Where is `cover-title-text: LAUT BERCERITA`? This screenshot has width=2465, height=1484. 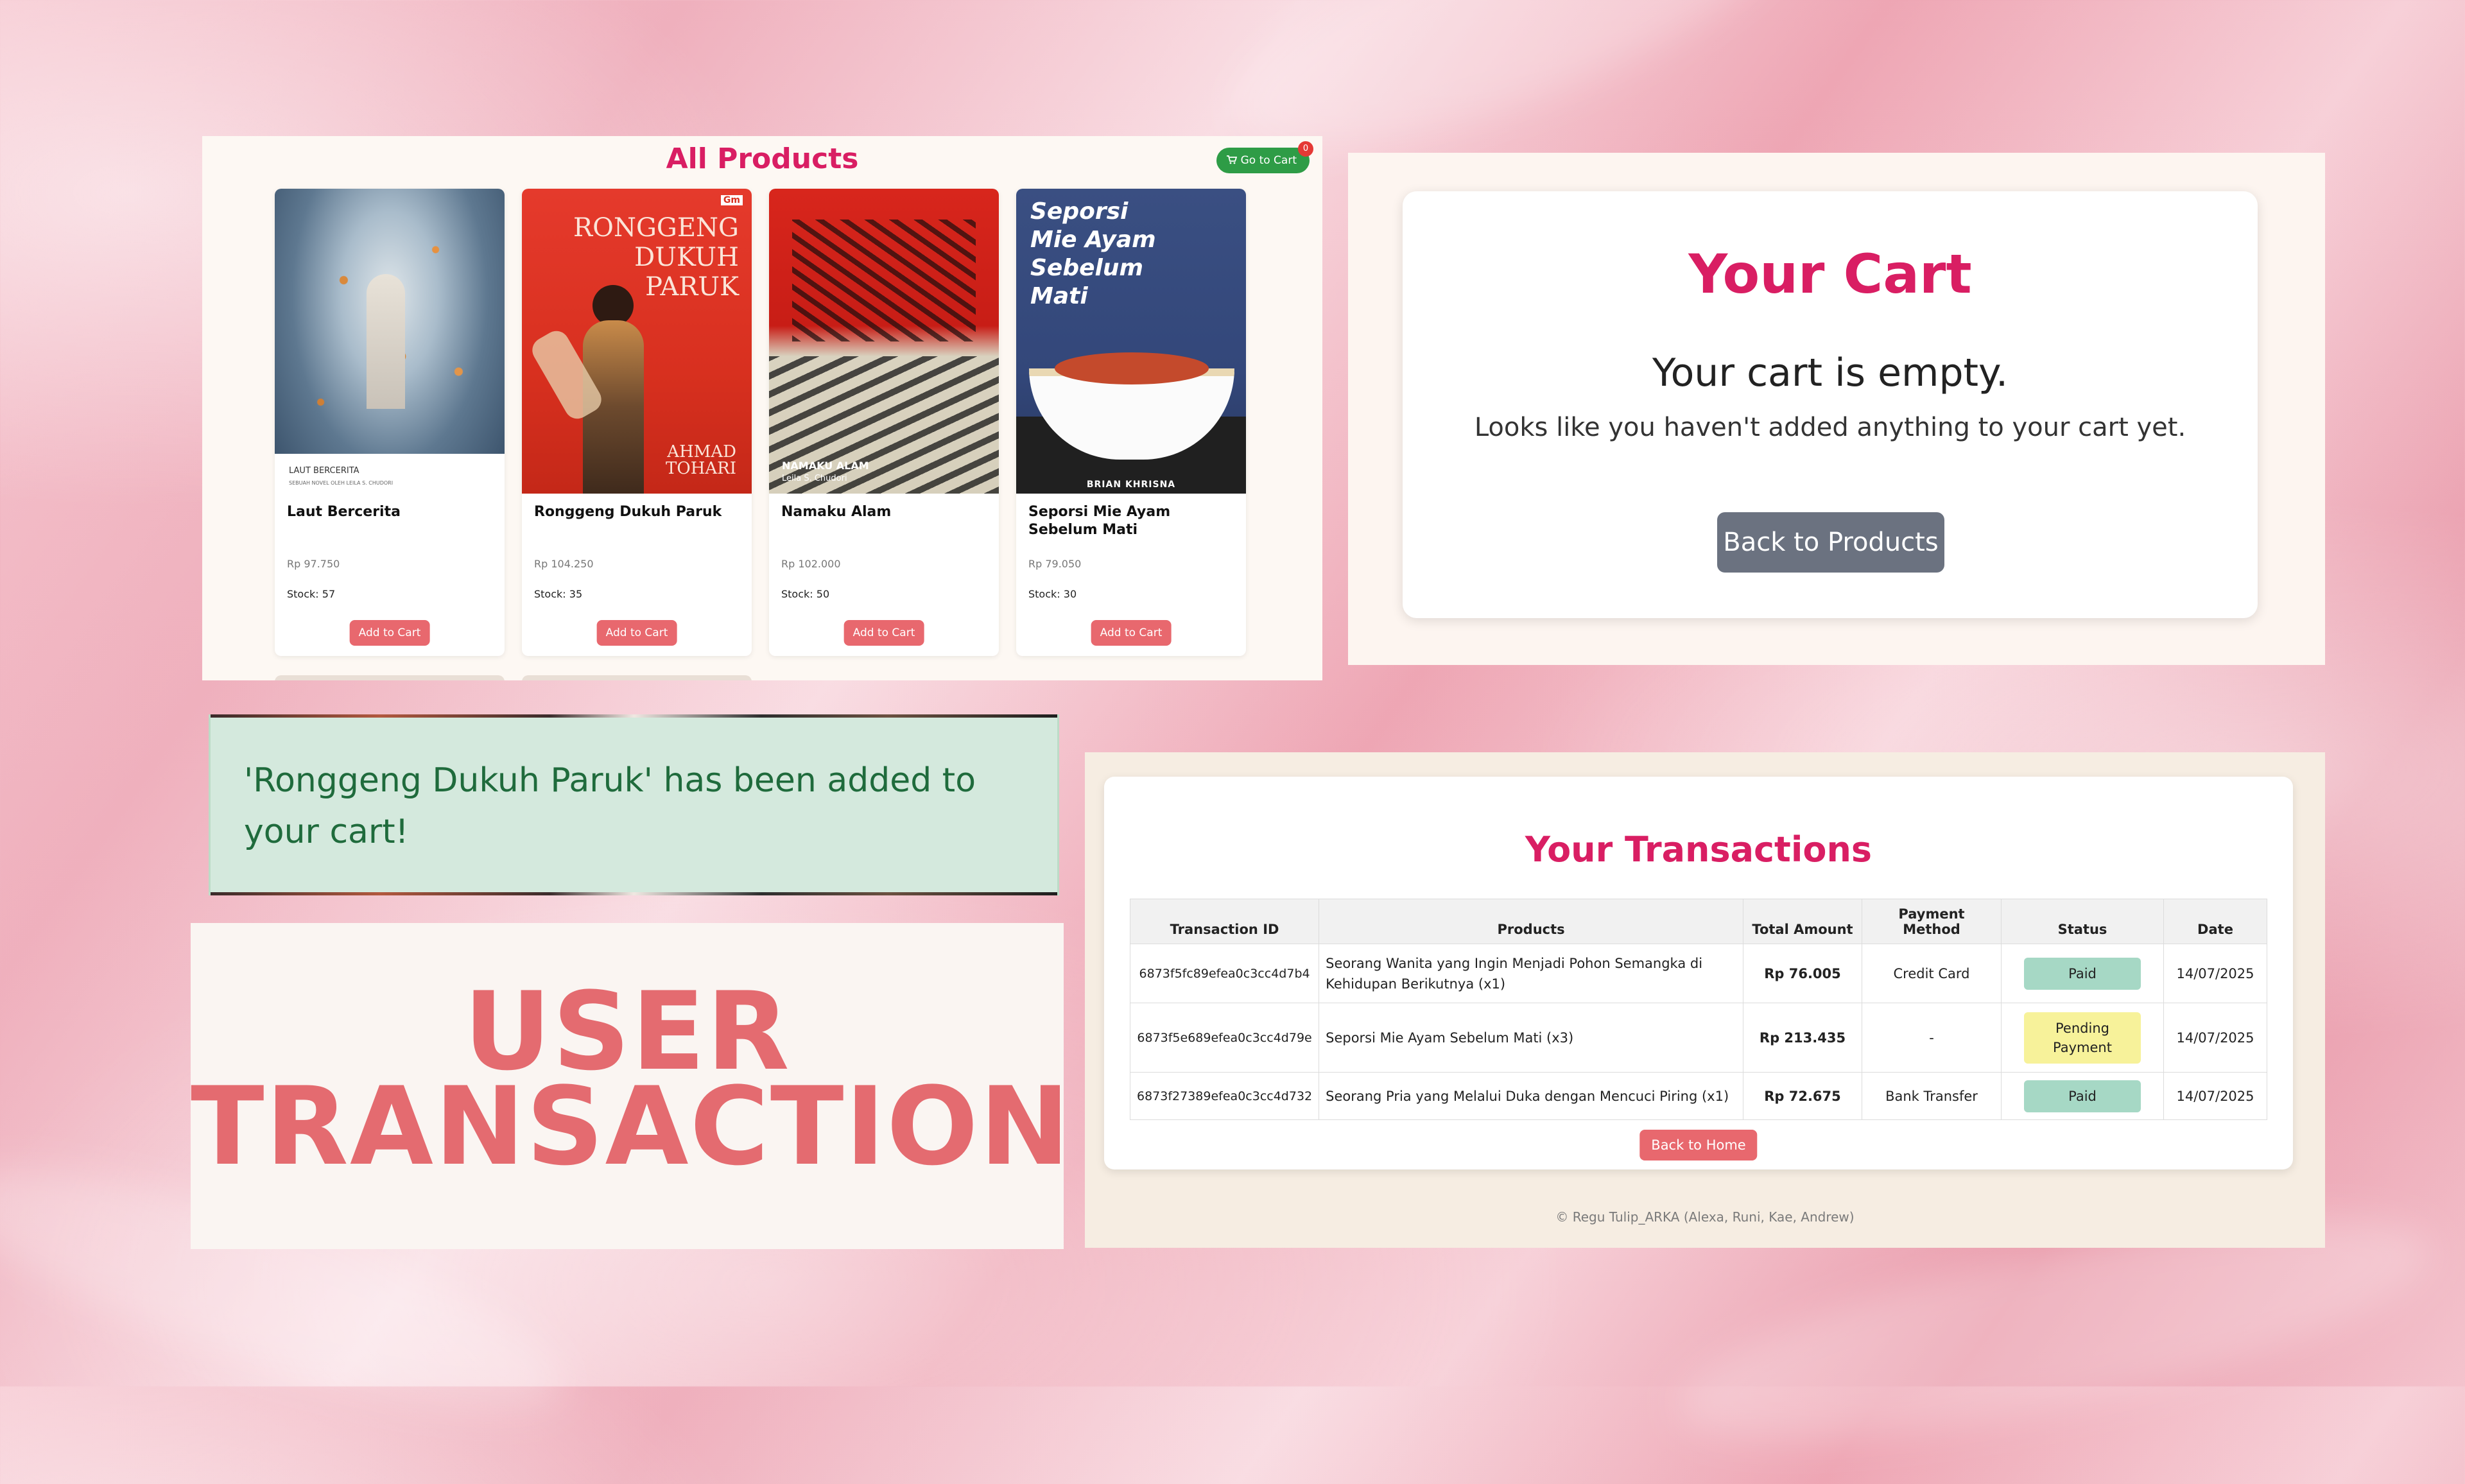 cover-title-text: LAUT BERCERITA is located at coordinates (324, 471).